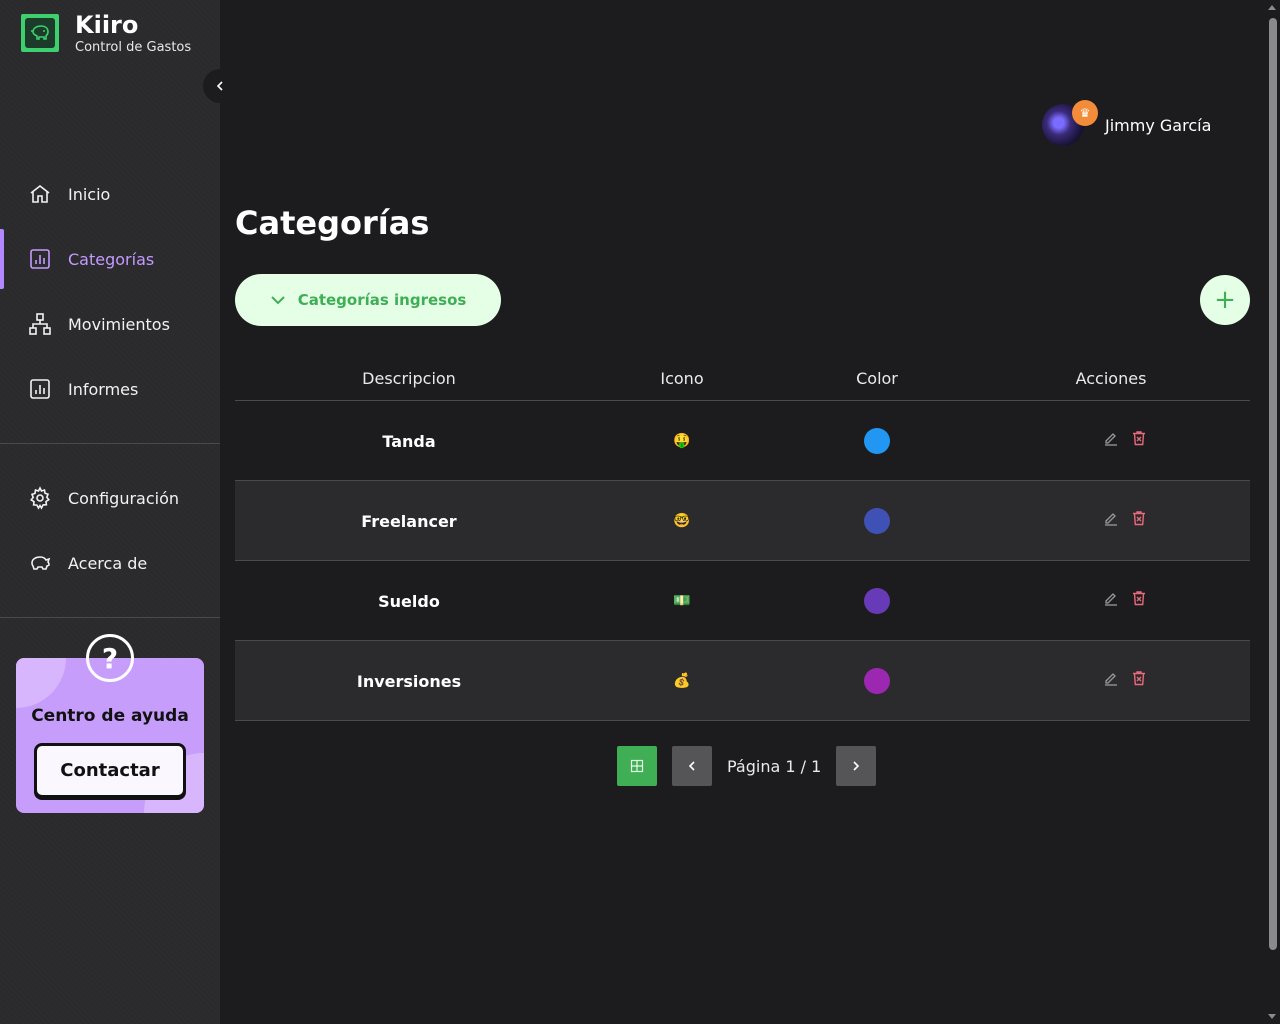  I want to click on sidebar-item-informes: Informes, so click(110, 389).